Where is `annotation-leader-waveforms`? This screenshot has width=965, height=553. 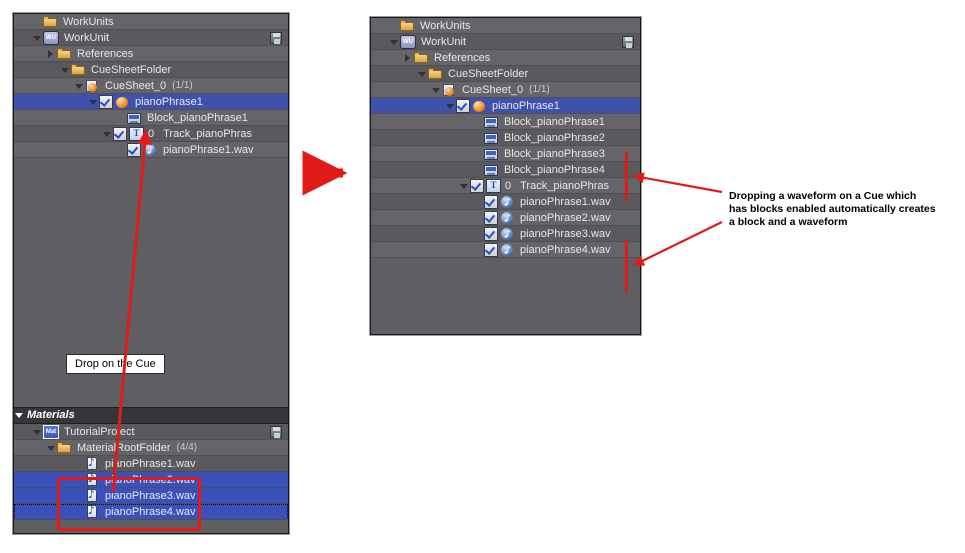 annotation-leader-waveforms is located at coordinates (678, 243).